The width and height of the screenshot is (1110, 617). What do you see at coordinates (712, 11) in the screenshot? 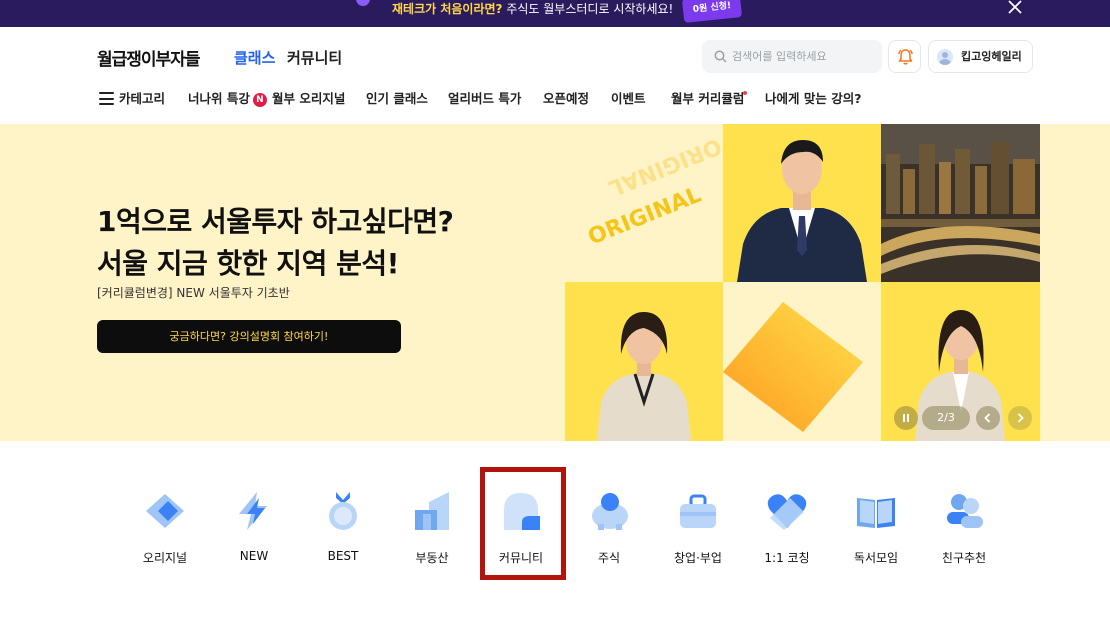
I see `promo-badge: 0원 신청!` at bounding box center [712, 11].